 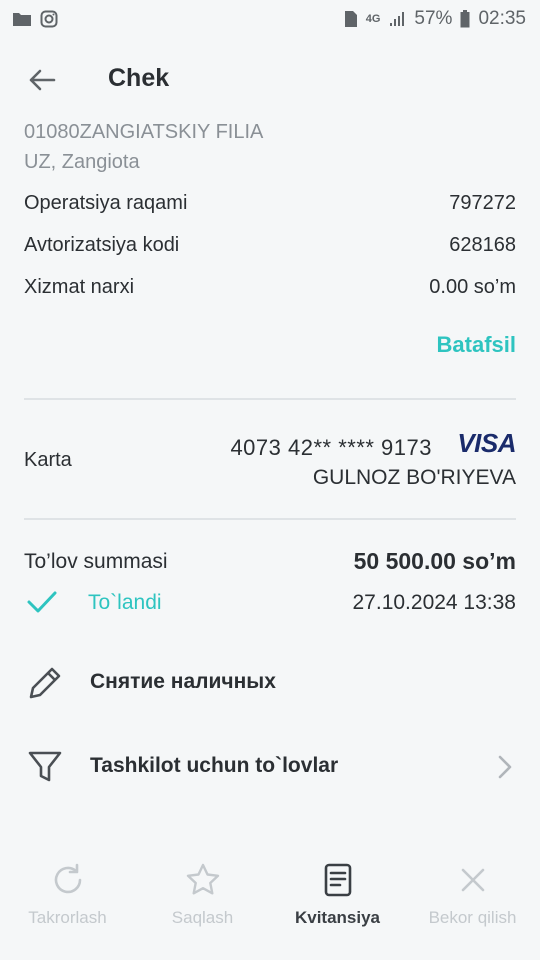 What do you see at coordinates (270, 203) in the screenshot?
I see `info-row-operation: Operatsiya raqami 797272` at bounding box center [270, 203].